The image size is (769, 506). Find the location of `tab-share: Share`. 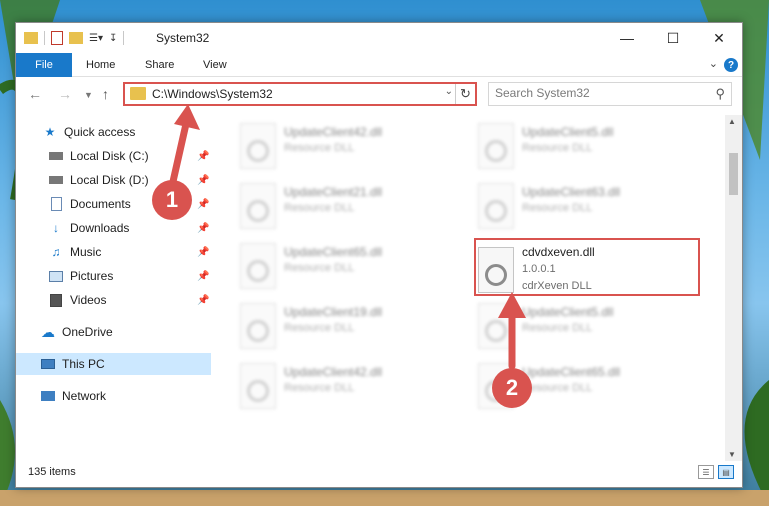

tab-share: Share is located at coordinates (159, 65).